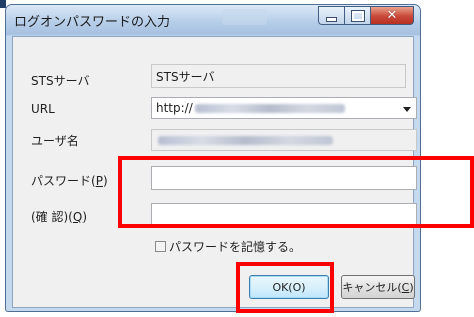 This screenshot has height=317, width=474. I want to click on close-button: ✕, so click(392, 15).